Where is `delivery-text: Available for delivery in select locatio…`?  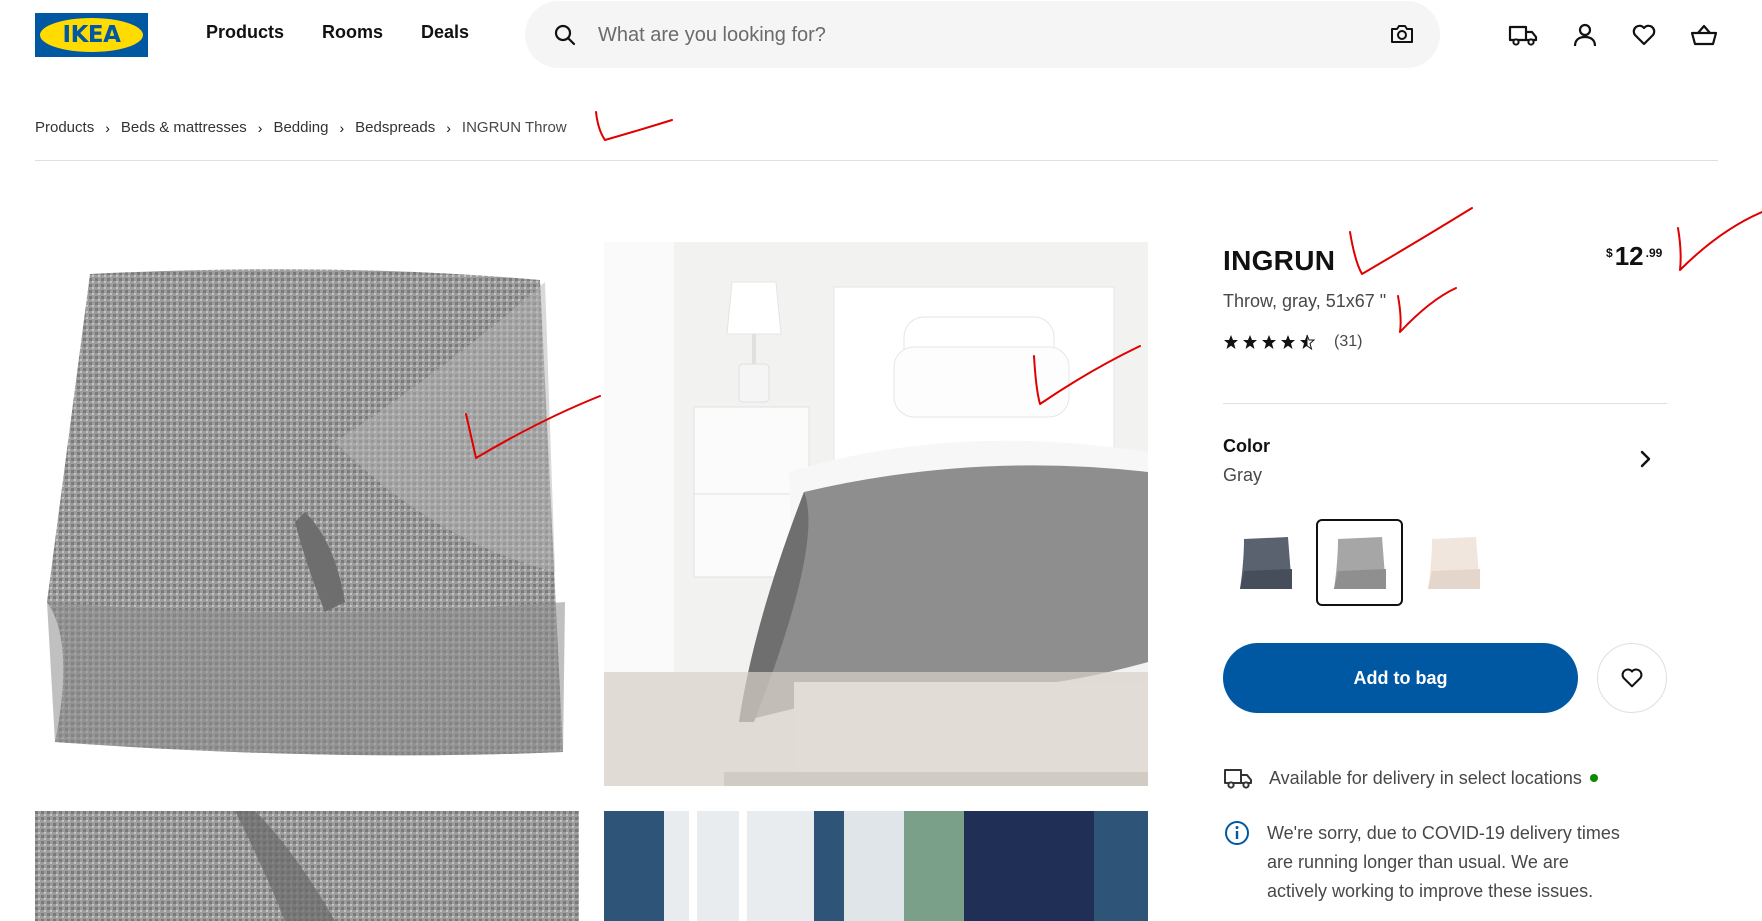 delivery-text: Available for delivery in select locatio… is located at coordinates (1425, 777).